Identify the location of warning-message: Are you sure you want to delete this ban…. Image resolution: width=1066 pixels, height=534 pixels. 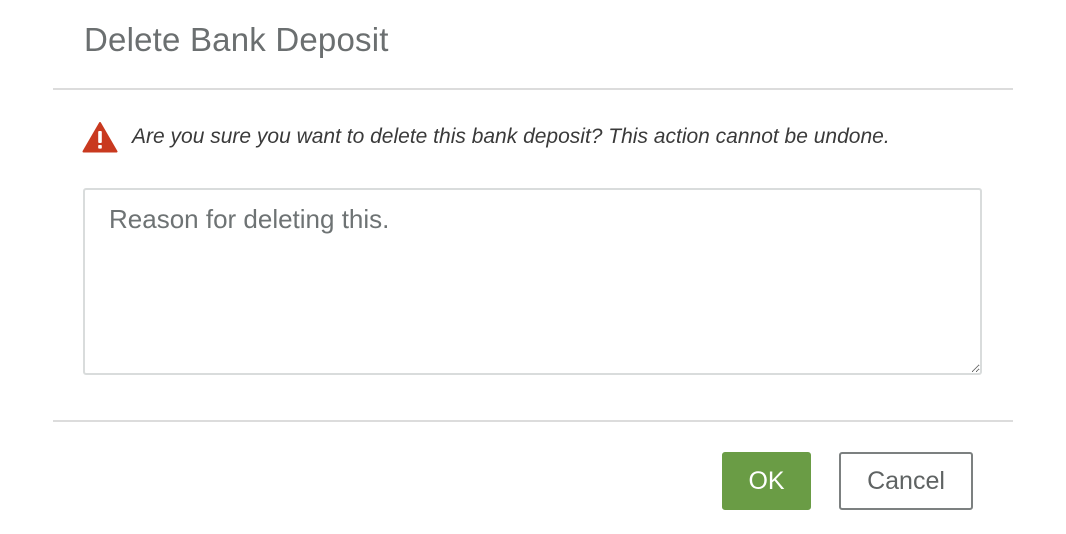
(486, 137).